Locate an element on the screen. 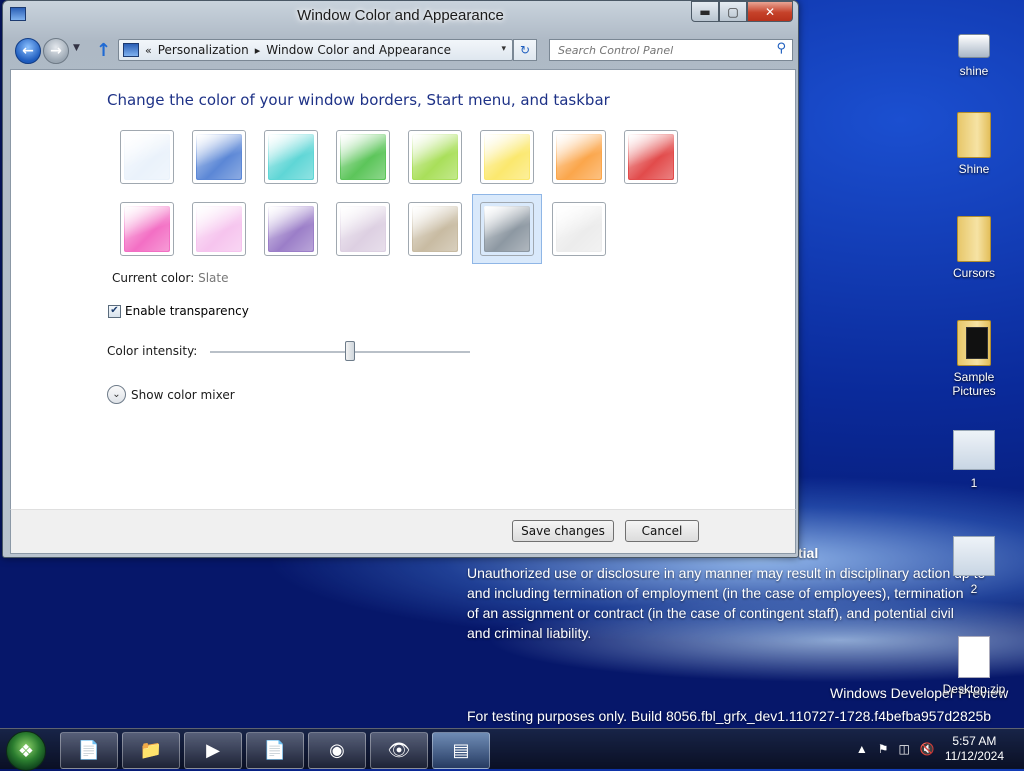  current-color-row: Current color: Slate is located at coordinates (170, 278).